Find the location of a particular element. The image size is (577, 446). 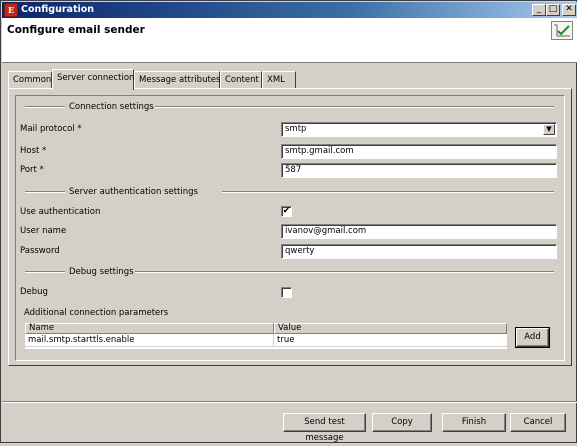

tab-xml: XML is located at coordinates (279, 80).